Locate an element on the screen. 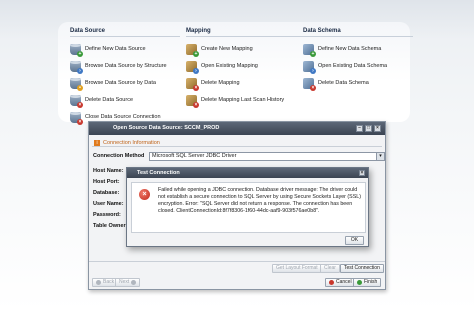 Image resolution: width=474 pixels, height=311 pixels. dialog-separator is located at coordinates (237, 261).